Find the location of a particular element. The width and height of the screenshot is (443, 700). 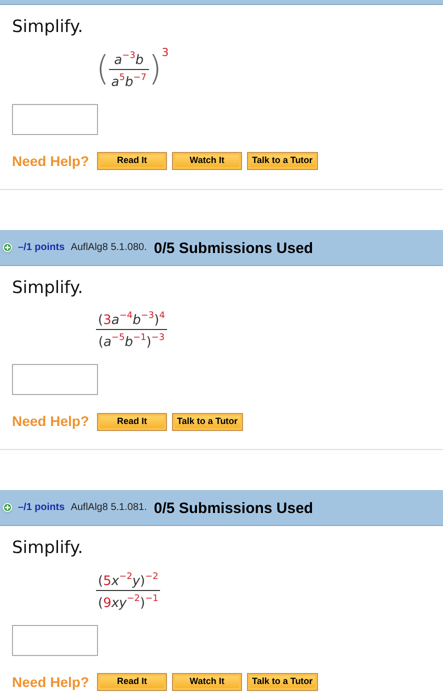

open-parenthesis: ( is located at coordinates (103, 69).